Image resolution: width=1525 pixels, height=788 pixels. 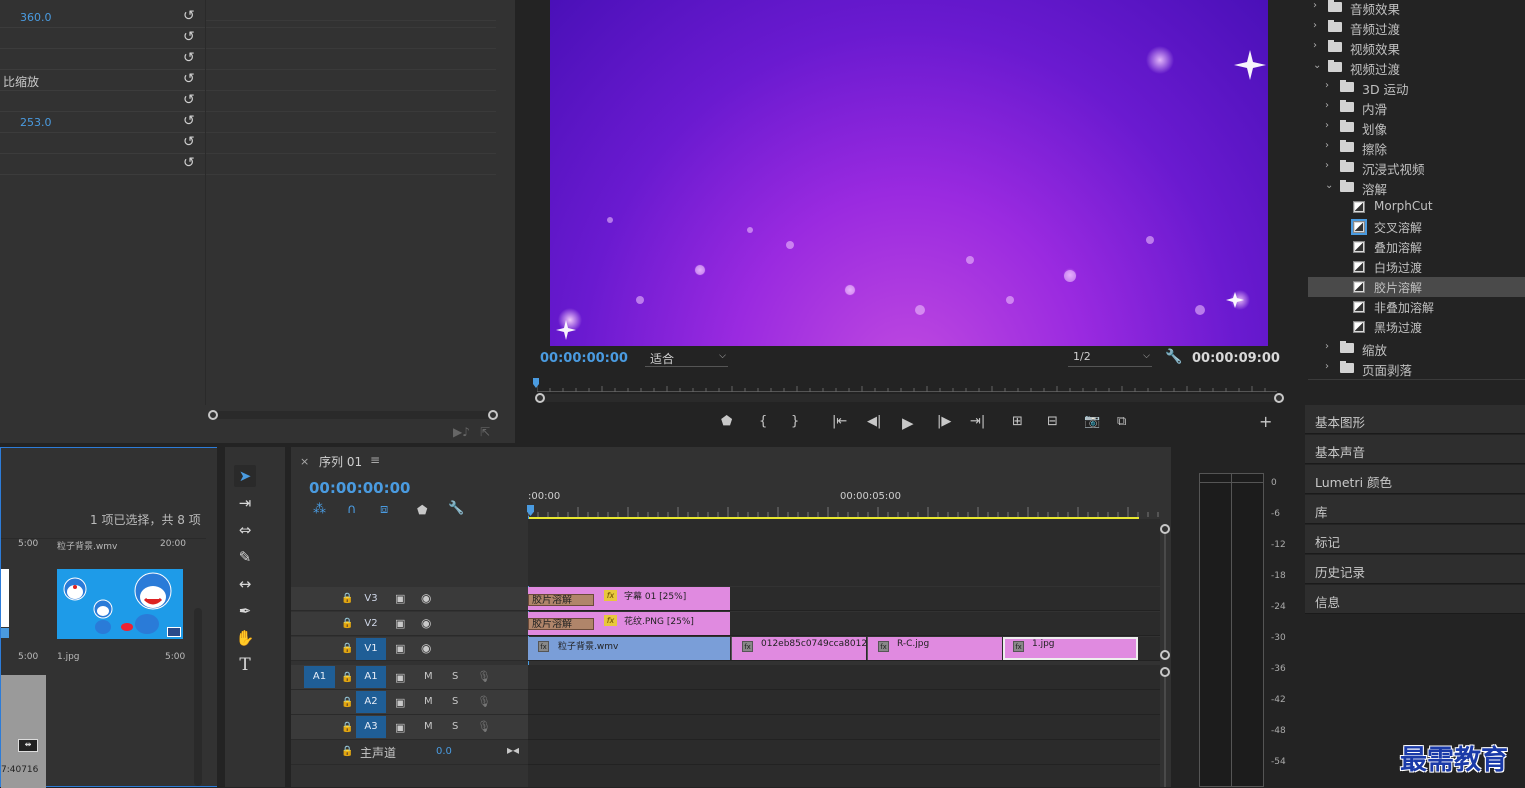 What do you see at coordinates (1416, 247) in the screenshot?
I see `effects-tree-item: 叠加溶解` at bounding box center [1416, 247].